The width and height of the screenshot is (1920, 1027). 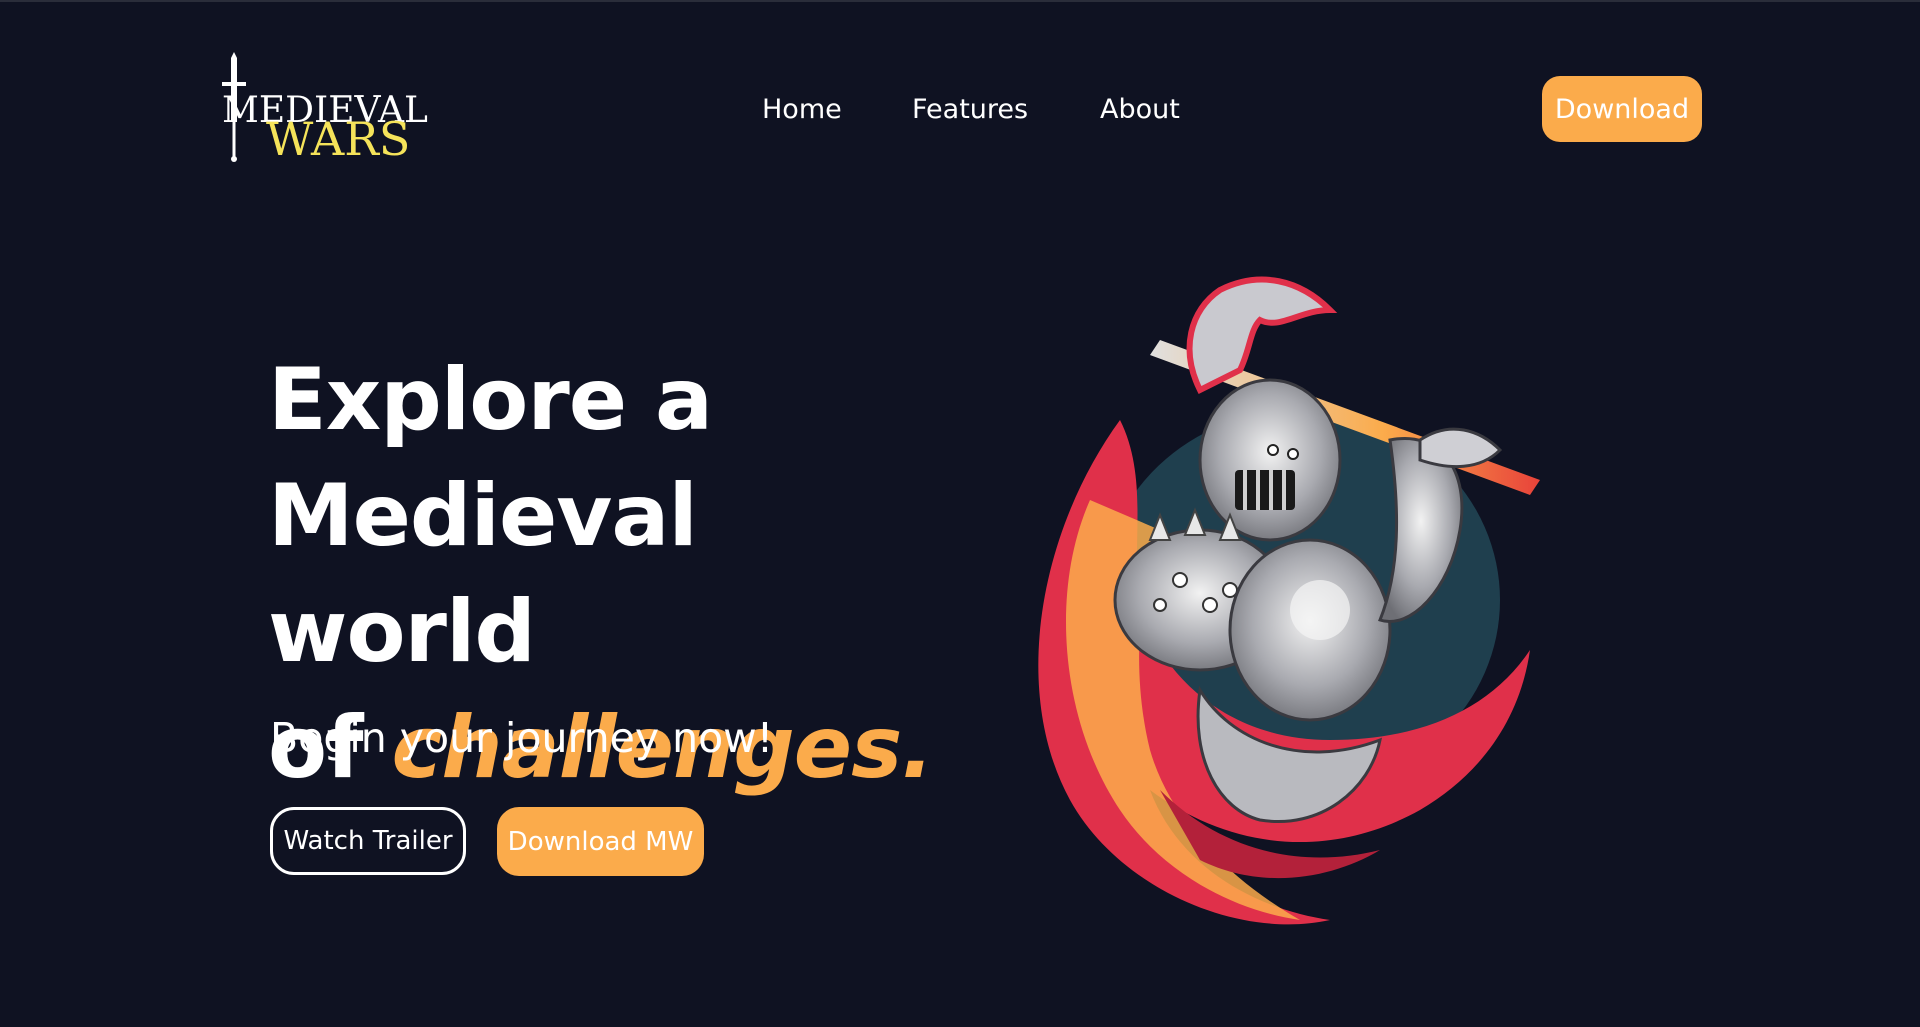 What do you see at coordinates (490, 400) in the screenshot?
I see `hero-title-line1: Explore a` at bounding box center [490, 400].